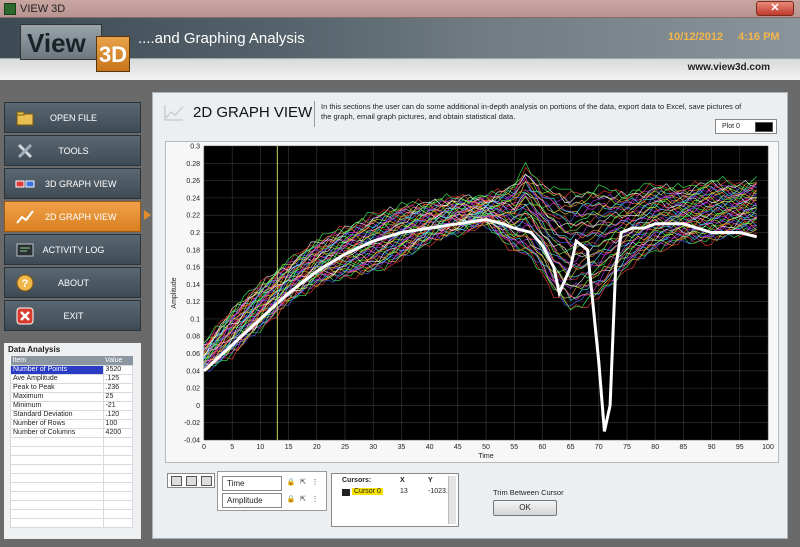 This screenshot has width=800, height=547. I want to click on y-tick-label: 0.12, so click(193, 302).